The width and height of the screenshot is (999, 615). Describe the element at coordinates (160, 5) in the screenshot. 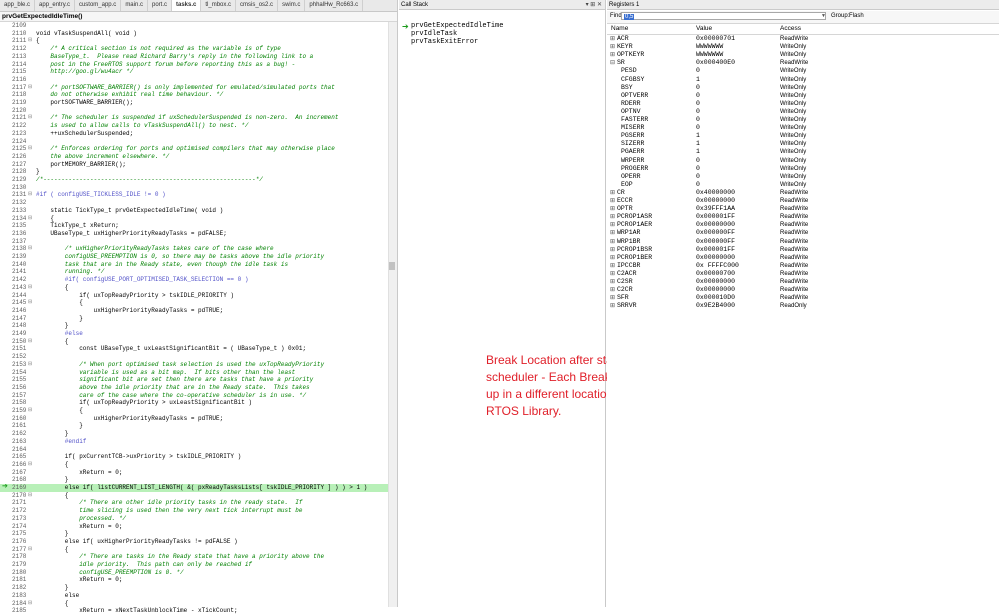

I see `editor-tab: port.c` at that location.